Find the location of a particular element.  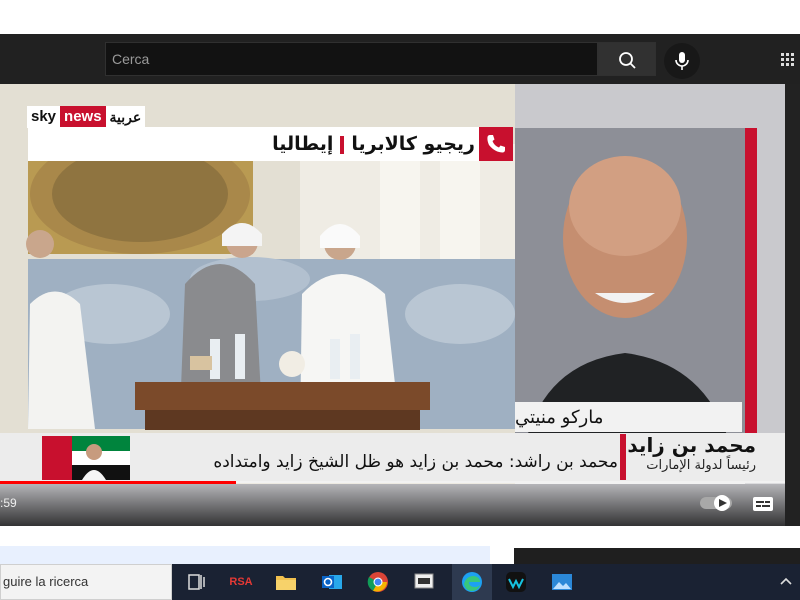

file-explorer-icon is located at coordinates (286, 583).